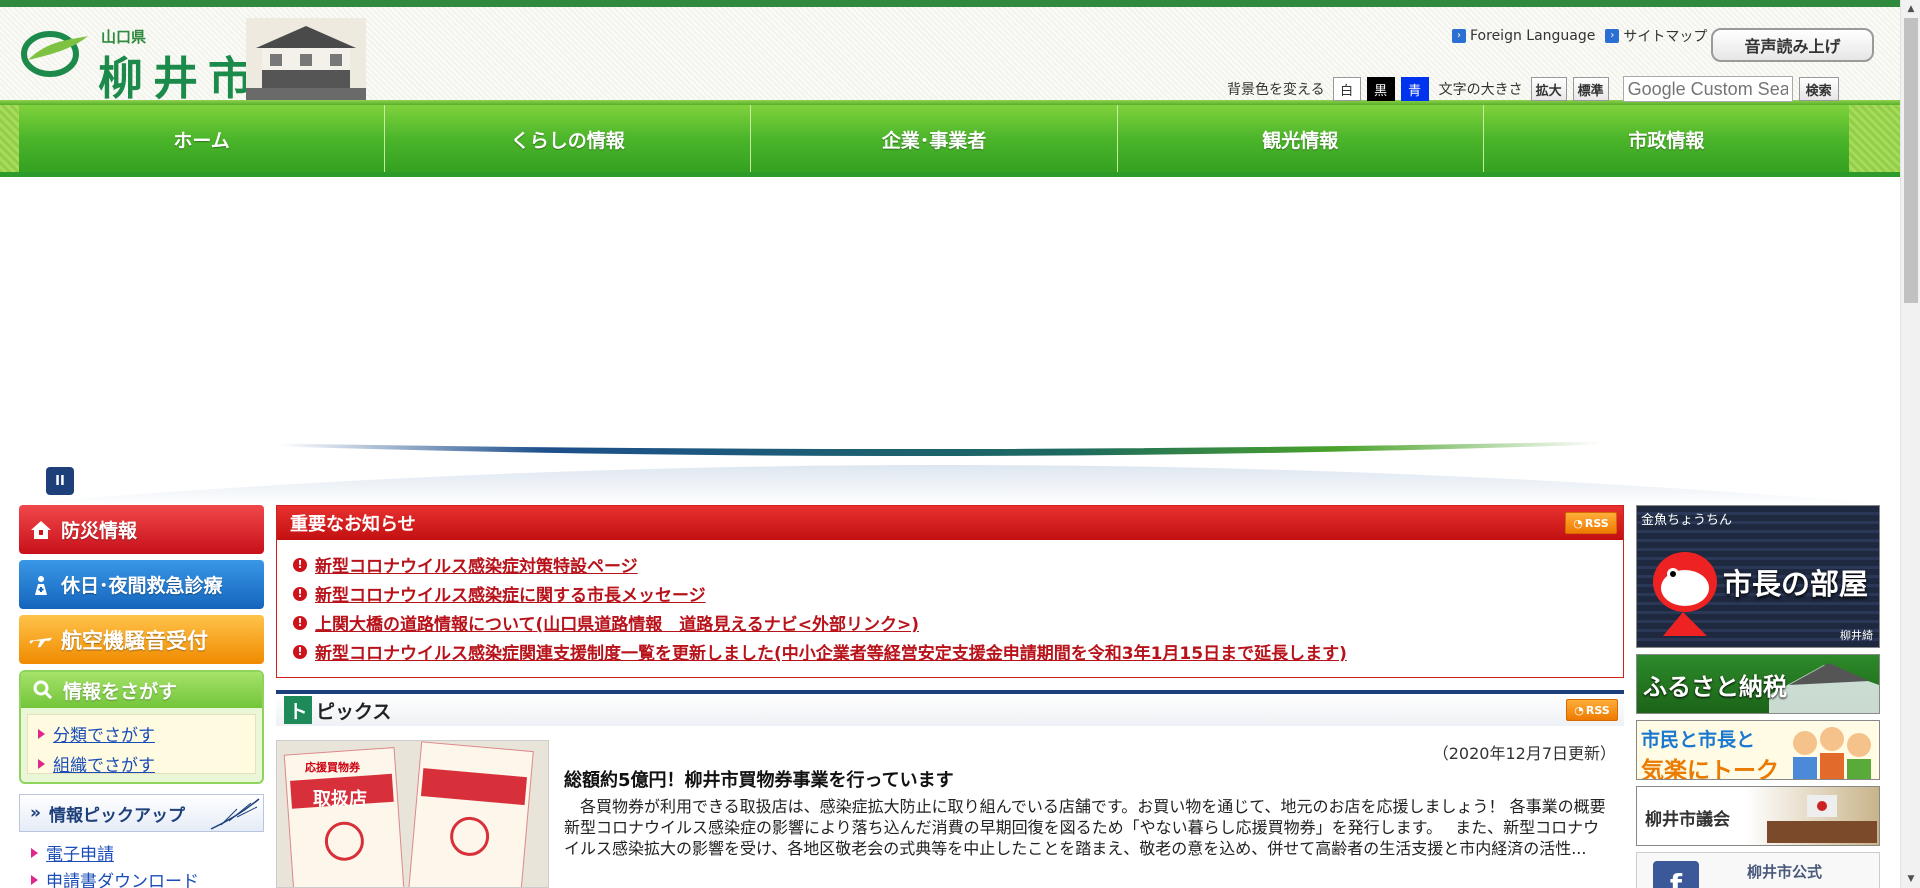 The width and height of the screenshot is (1920, 888). I want to click on furusato-tax-label: ふるさと納税, so click(1715, 687).